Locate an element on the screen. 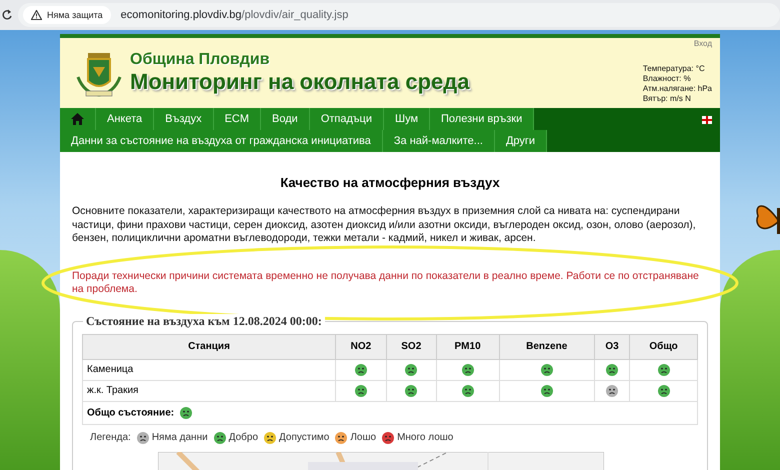 Image resolution: width=780 pixels, height=470 pixels. status-title: Състояние на въздуха към 12.08.2024 00:00: is located at coordinates (204, 321).